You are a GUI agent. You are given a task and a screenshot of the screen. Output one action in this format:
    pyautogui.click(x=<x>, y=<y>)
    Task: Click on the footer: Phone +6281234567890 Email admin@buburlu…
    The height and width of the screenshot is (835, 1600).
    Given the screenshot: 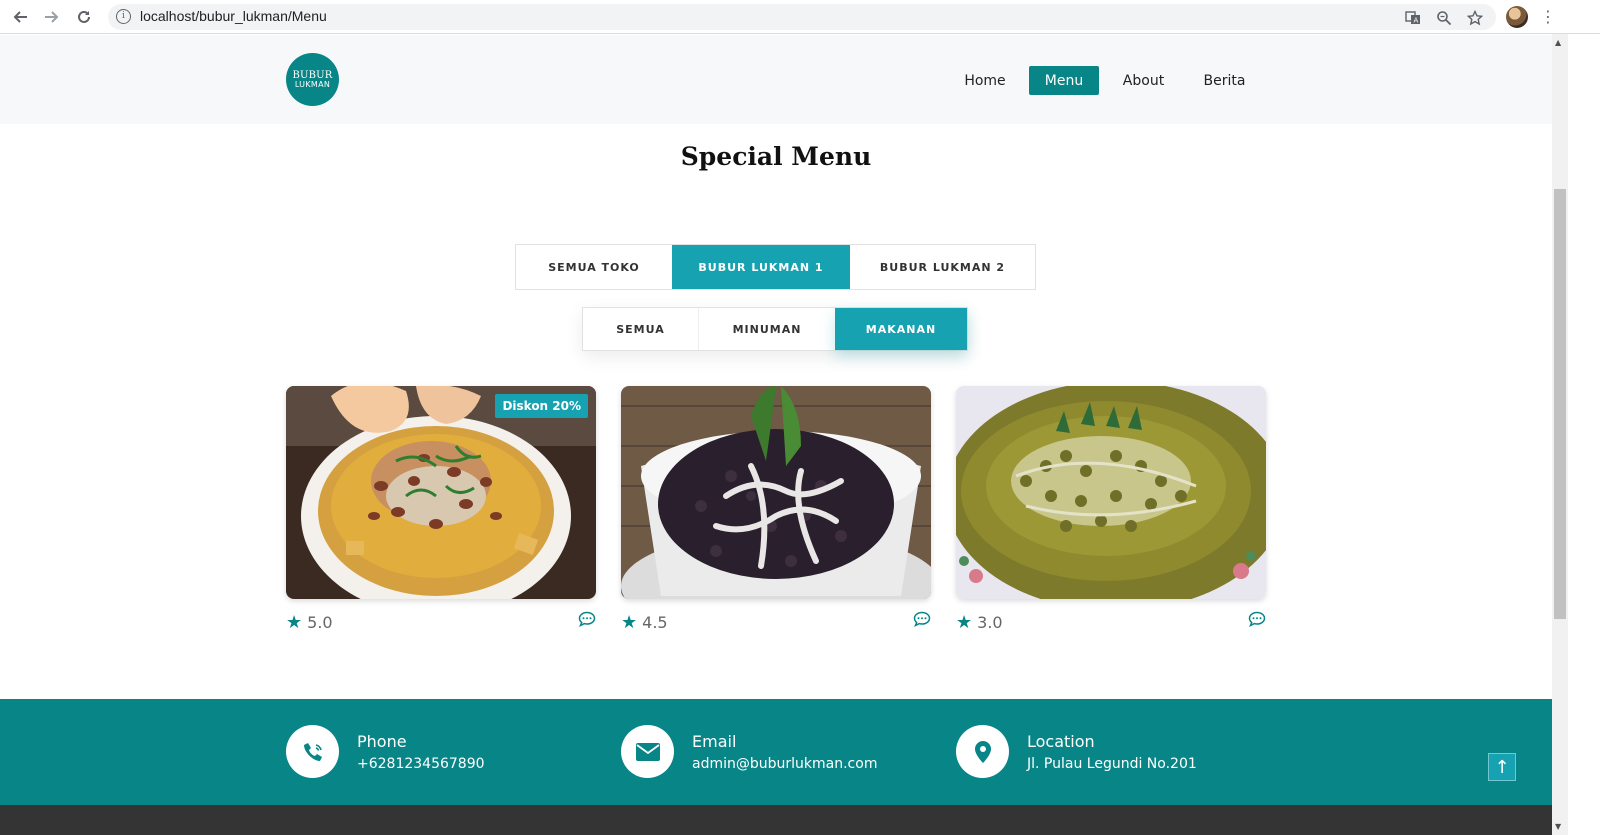 What is the action you would take?
    pyautogui.click(x=776, y=752)
    